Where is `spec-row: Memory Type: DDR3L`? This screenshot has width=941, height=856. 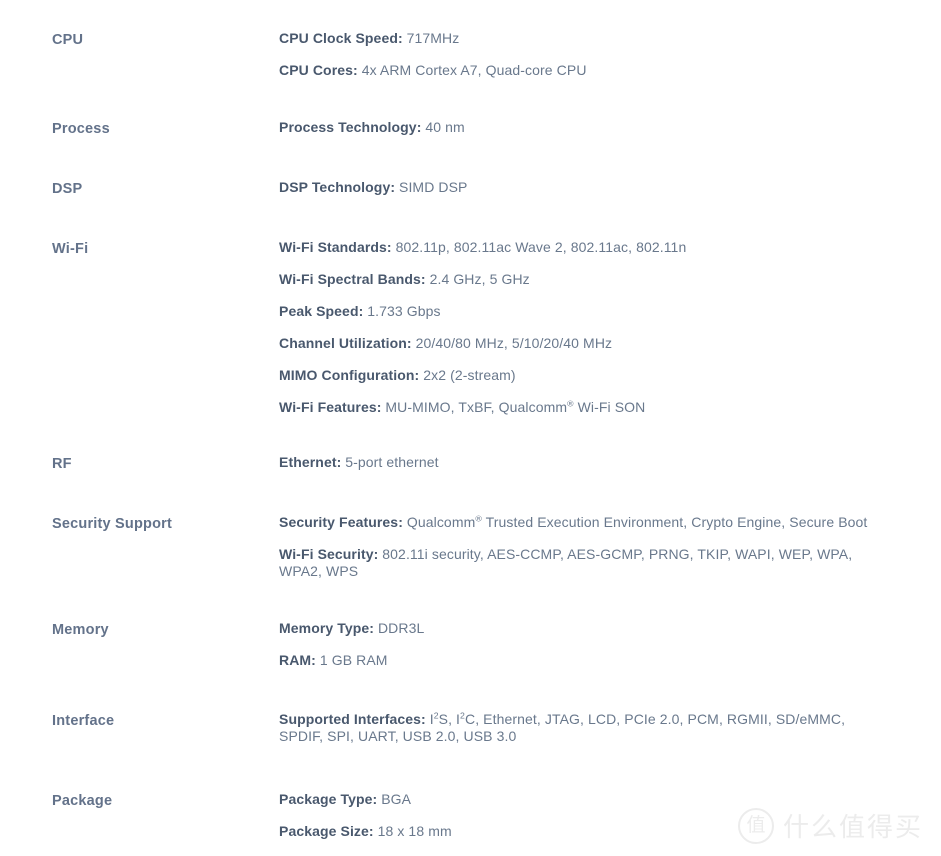
spec-row: Memory Type: DDR3L is located at coordinates (574, 628).